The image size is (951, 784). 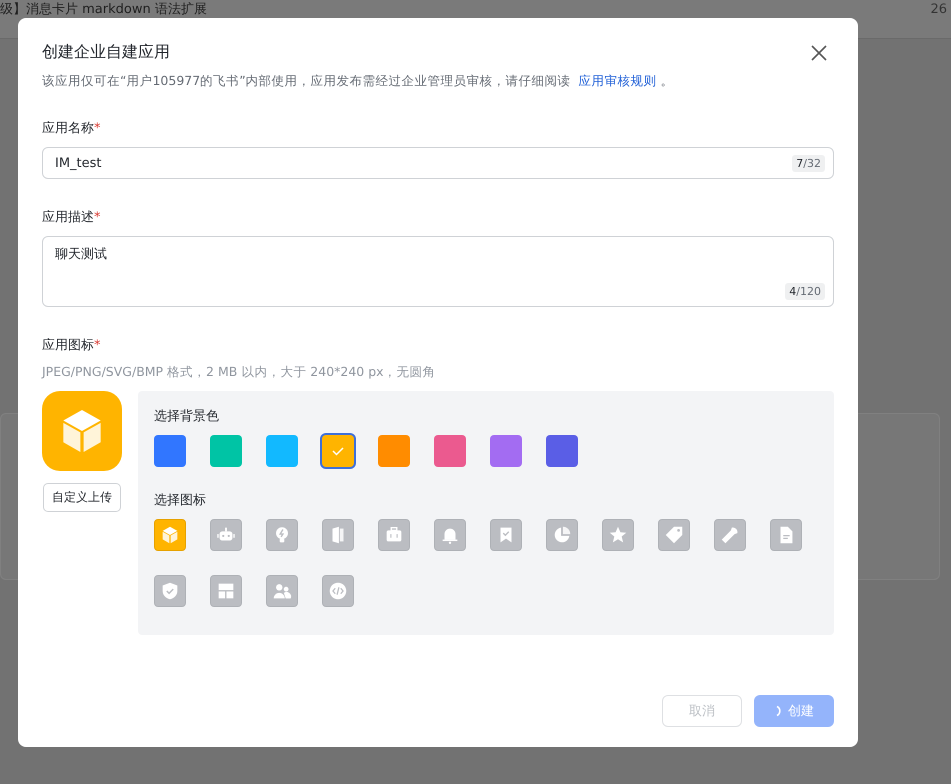 I want to click on section-label: 选择图标, so click(x=180, y=500).